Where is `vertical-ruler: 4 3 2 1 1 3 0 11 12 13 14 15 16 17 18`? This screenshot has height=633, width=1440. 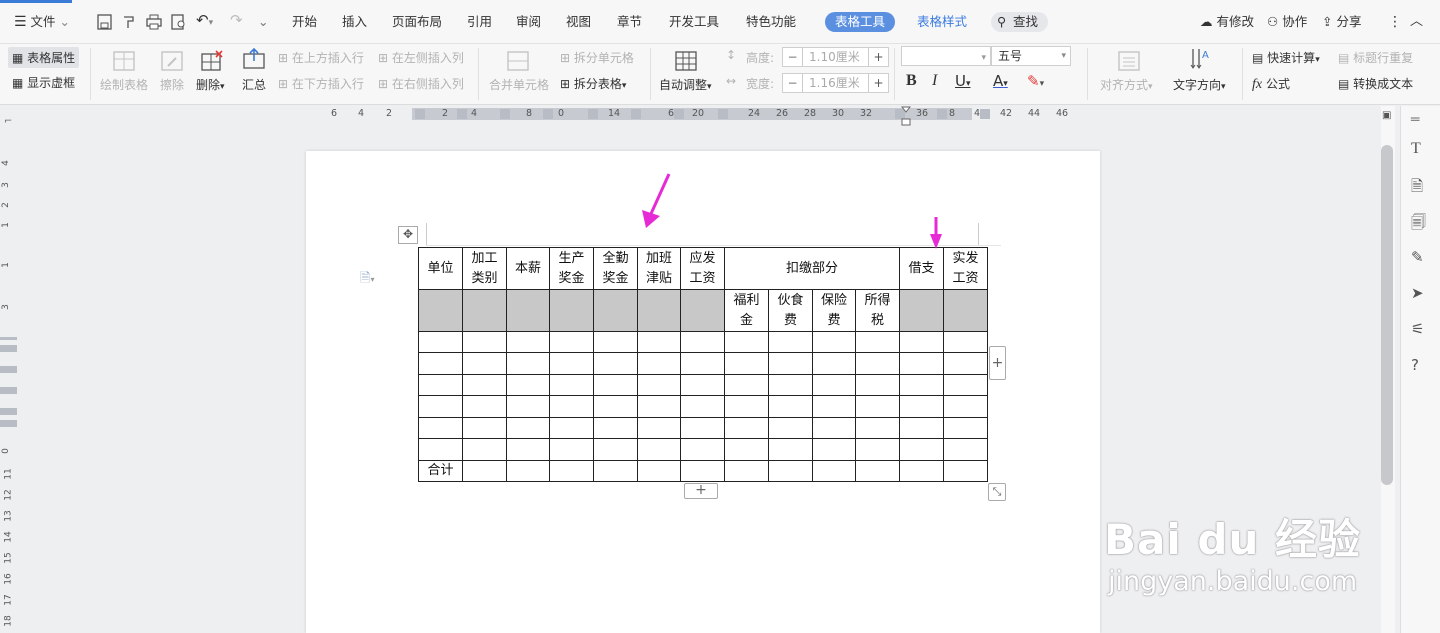
vertical-ruler: 4 3 2 1 1 3 0 11 12 13 14 15 16 17 18 is located at coordinates (8, 378).